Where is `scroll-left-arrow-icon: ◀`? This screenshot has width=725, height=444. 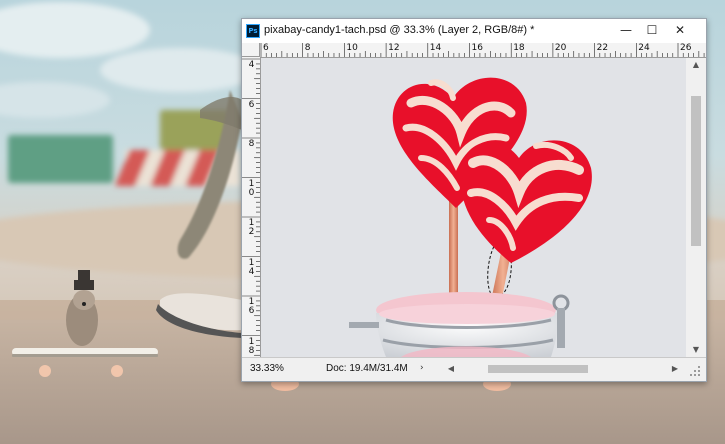 scroll-left-arrow-icon: ◀ is located at coordinates (451, 369).